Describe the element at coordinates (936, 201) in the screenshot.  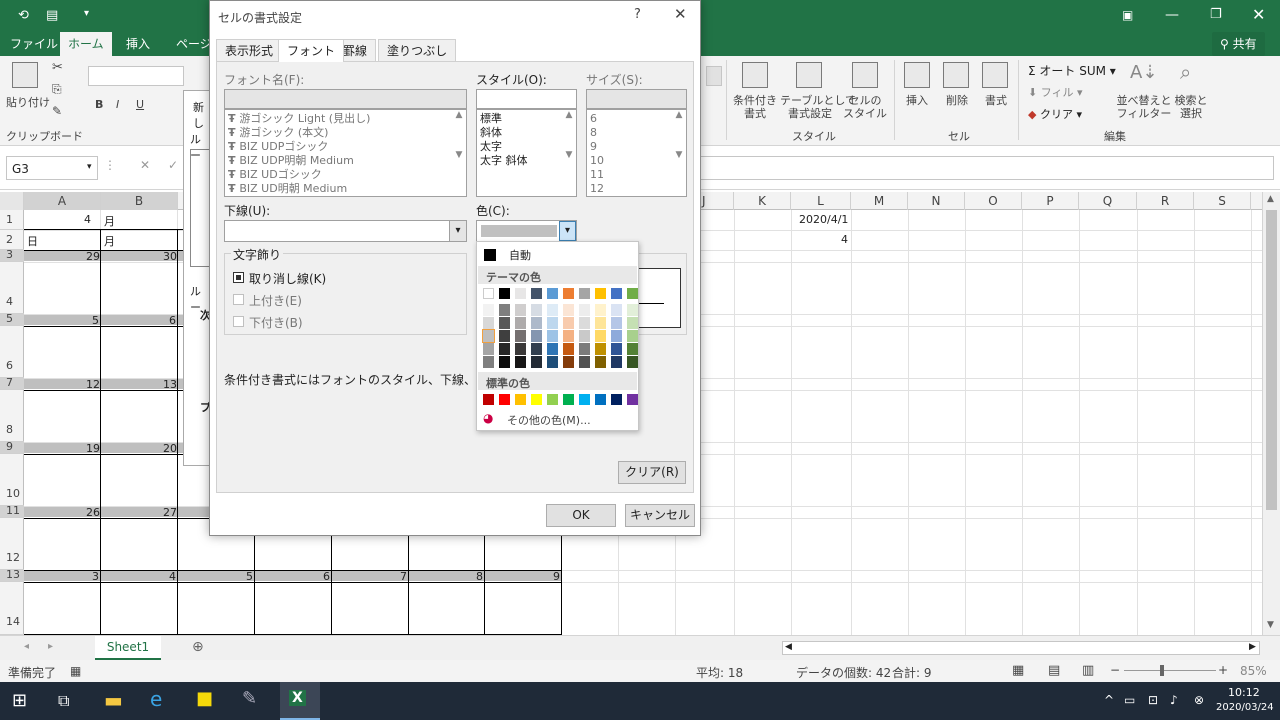
I see `column-header: N` at that location.